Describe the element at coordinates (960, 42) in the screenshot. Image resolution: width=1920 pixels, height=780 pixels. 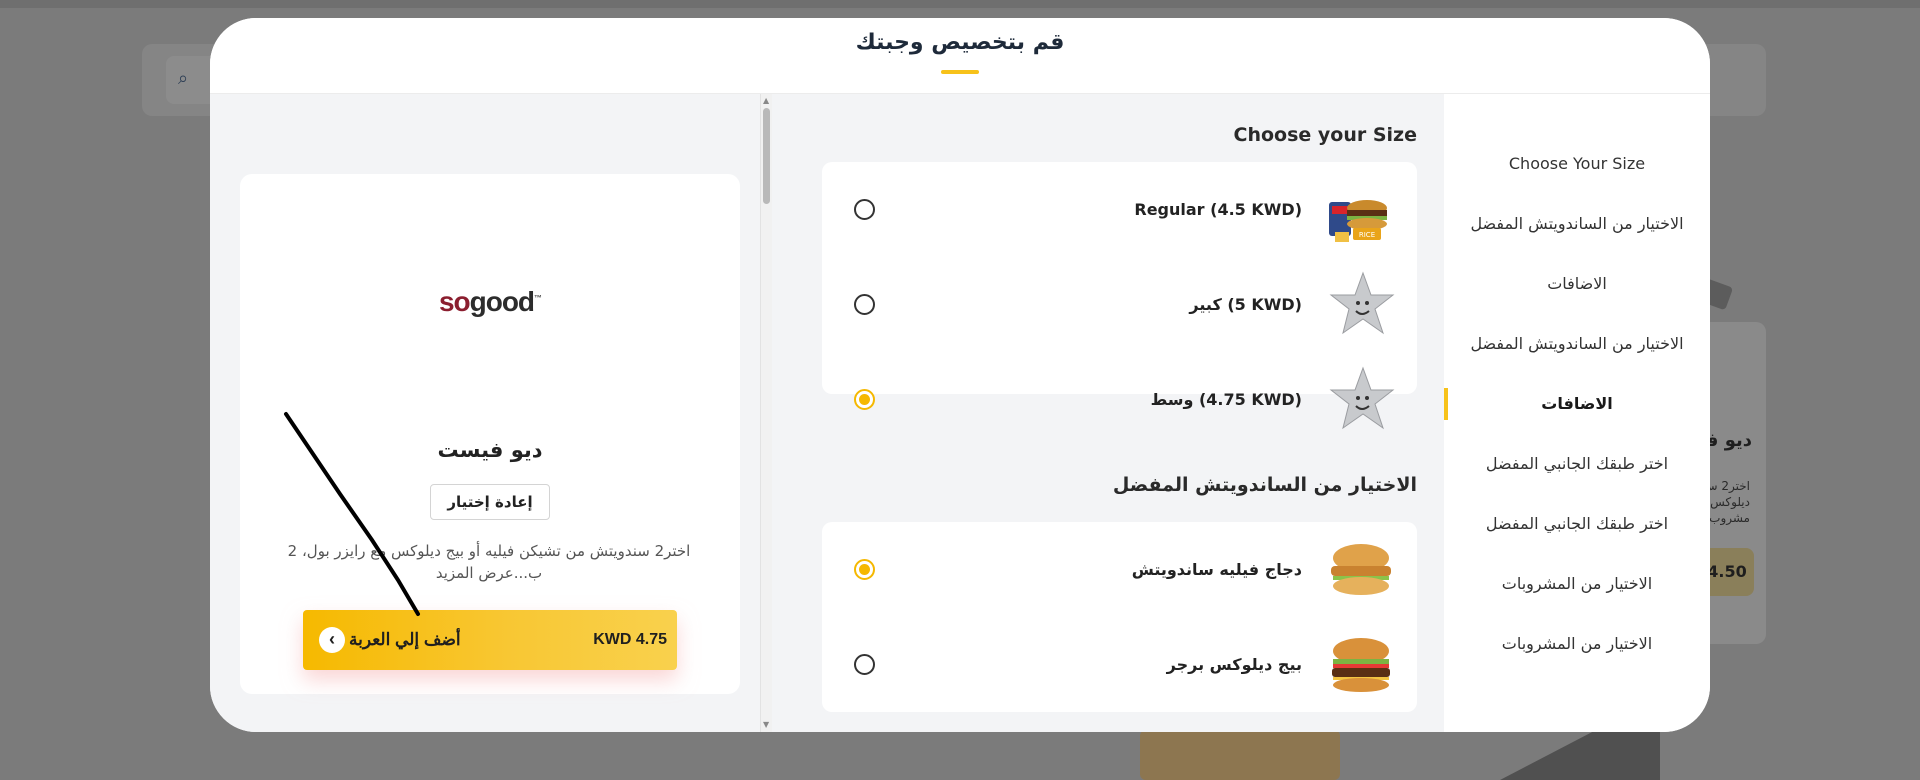
I see `modal-title: قم بتخصيص وجبتك` at that location.